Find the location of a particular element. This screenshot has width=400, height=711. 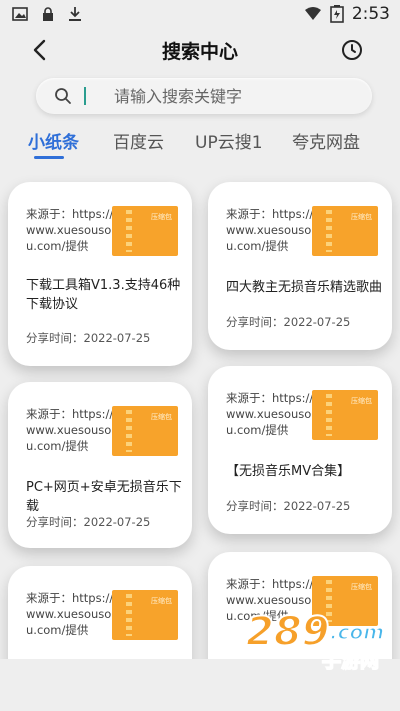

site-watermark-logo: 289 .com 手游网 is located at coordinates (315, 640).